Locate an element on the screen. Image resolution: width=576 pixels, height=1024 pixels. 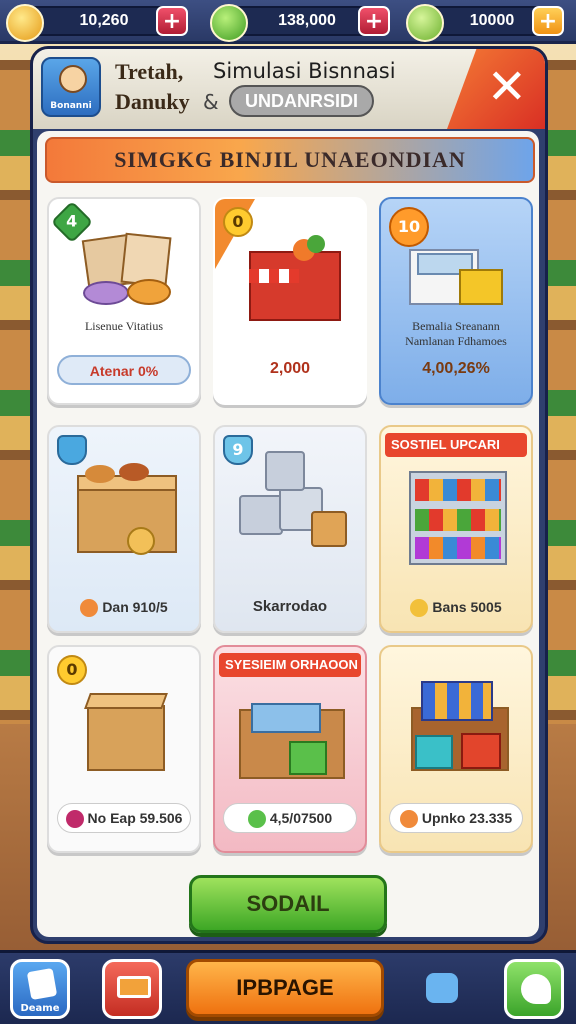
avatar: Bonanni is located at coordinates (71, 87).